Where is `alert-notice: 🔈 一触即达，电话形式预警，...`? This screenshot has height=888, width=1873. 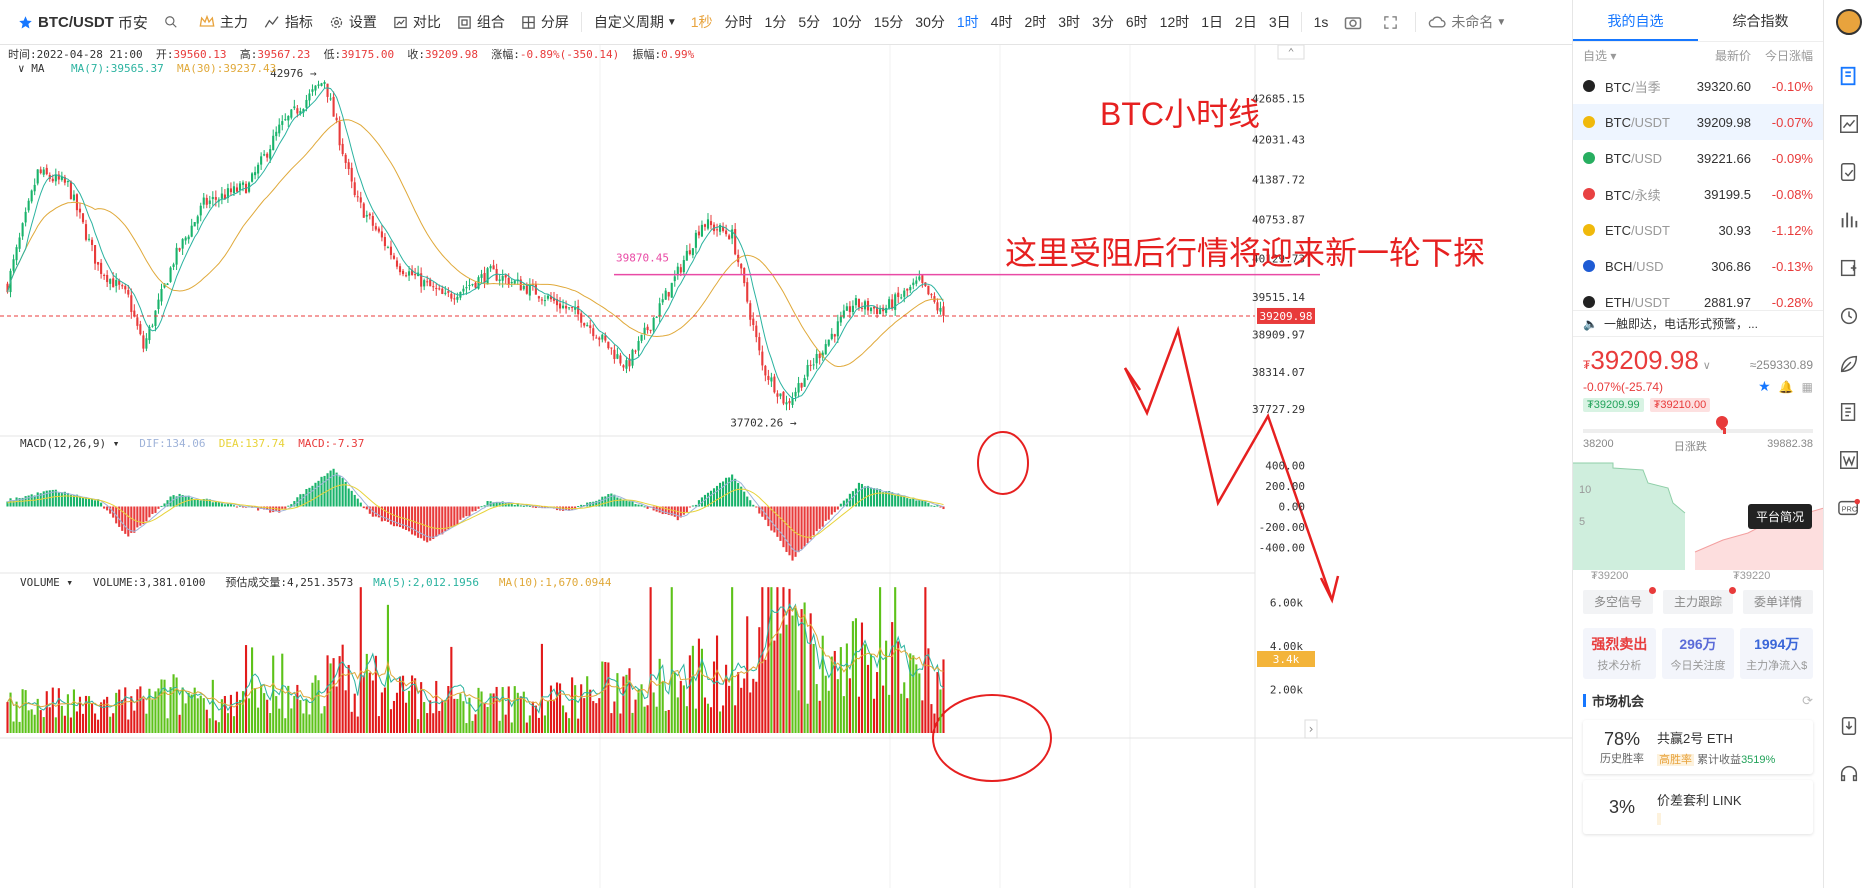 alert-notice: 🔈 一触即达，电话形式预警，... is located at coordinates (1698, 324).